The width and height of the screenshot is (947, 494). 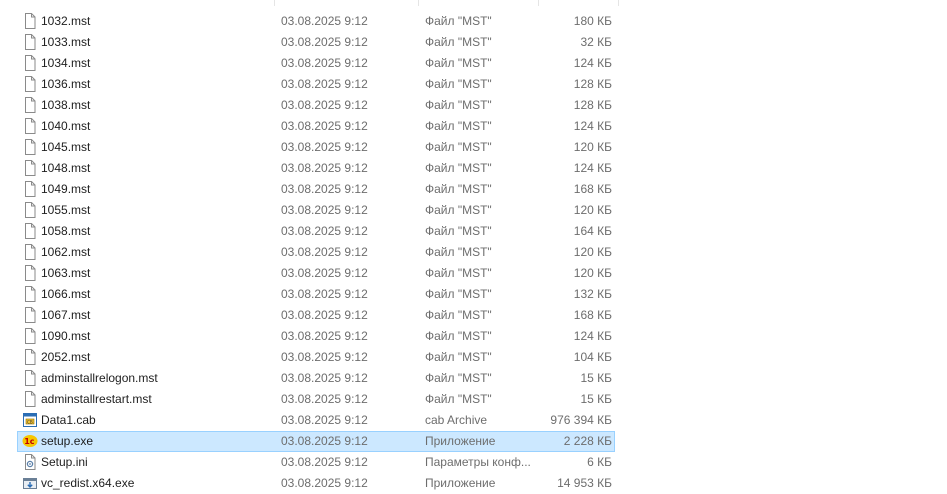 I want to click on file-row: 1048.mst 03.08.2025 9:12 Файл "MST" 124 КБ, so click(x=316, y=168).